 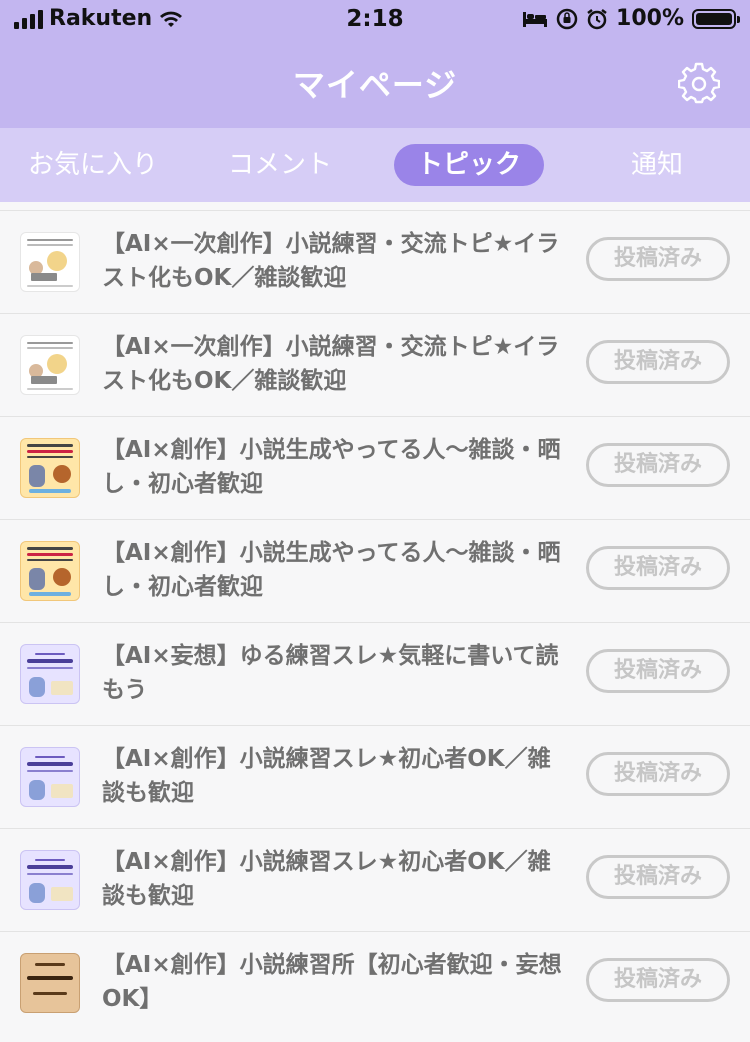 I want to click on tab-comments: コメント, so click(x=280, y=165).